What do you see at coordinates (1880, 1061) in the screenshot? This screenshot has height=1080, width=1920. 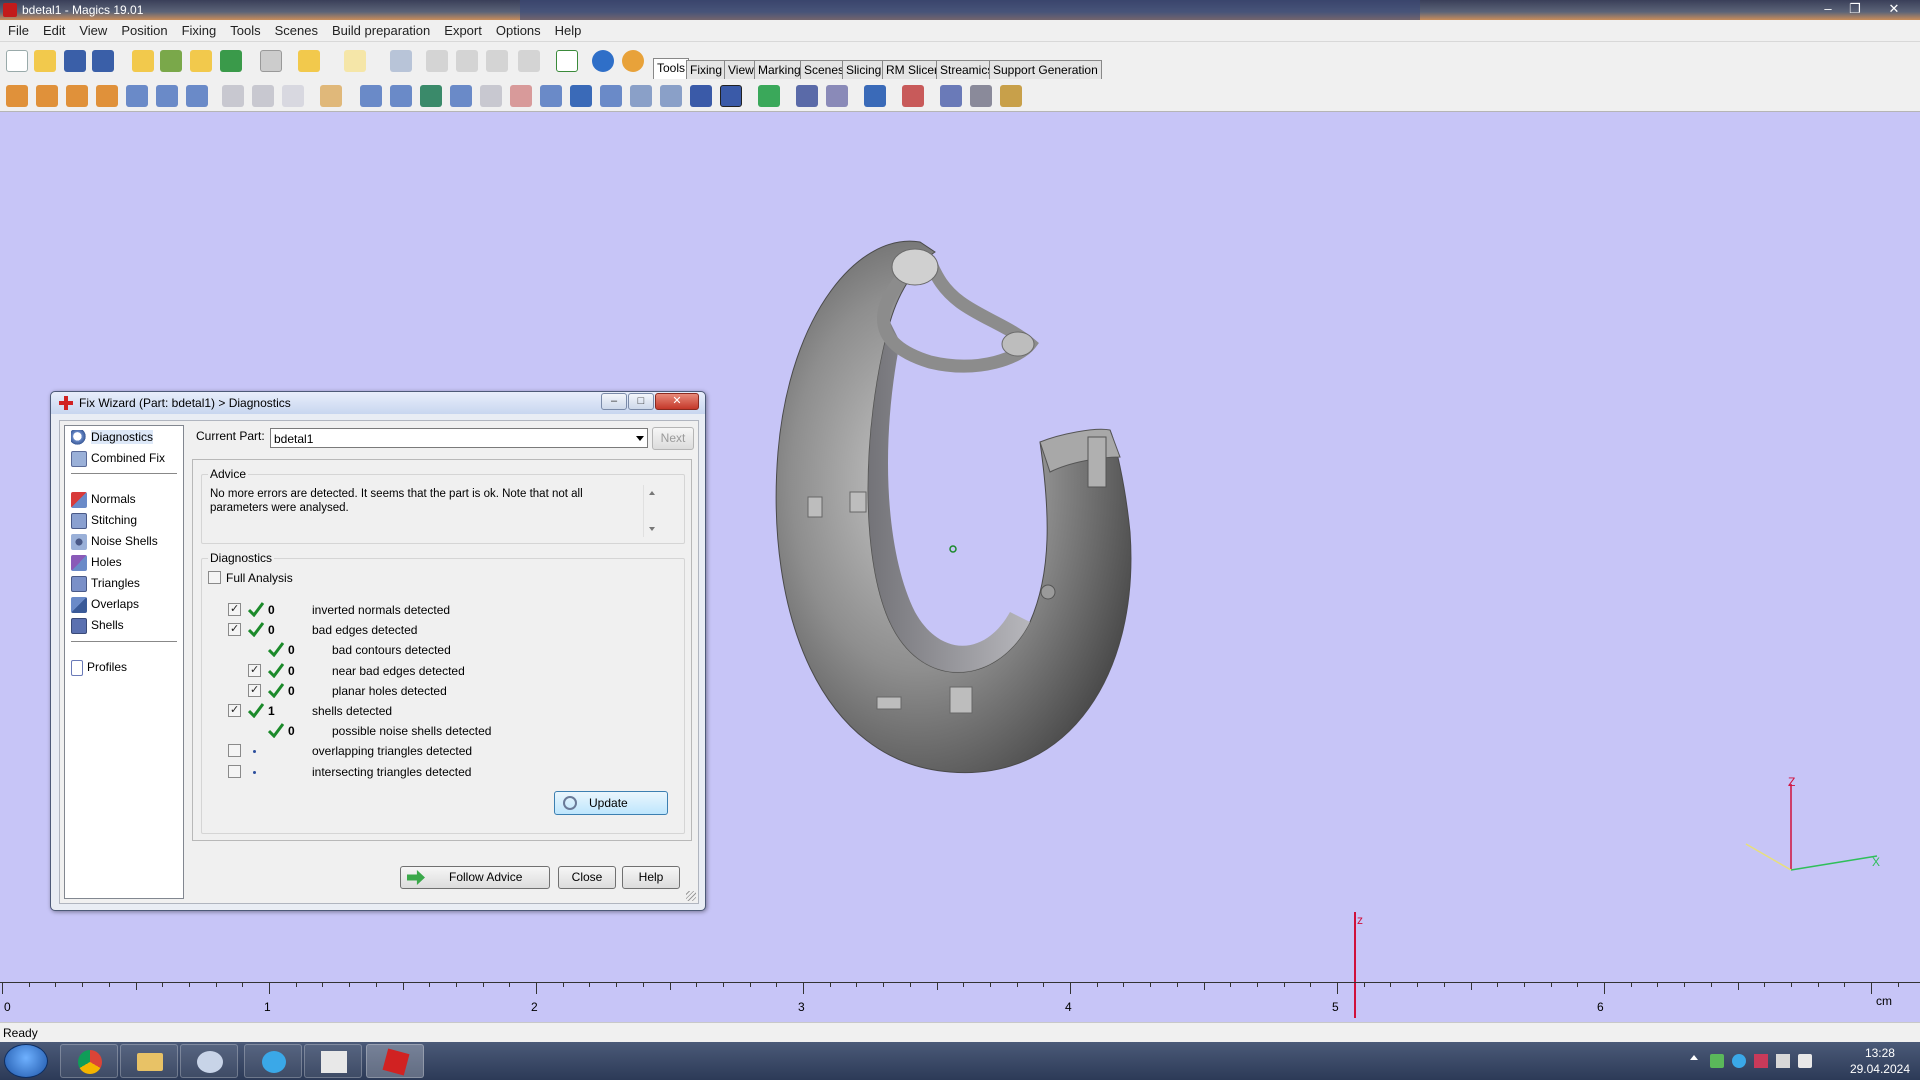 I see `taskbar-clock: 13:28 29.04.2024` at bounding box center [1880, 1061].